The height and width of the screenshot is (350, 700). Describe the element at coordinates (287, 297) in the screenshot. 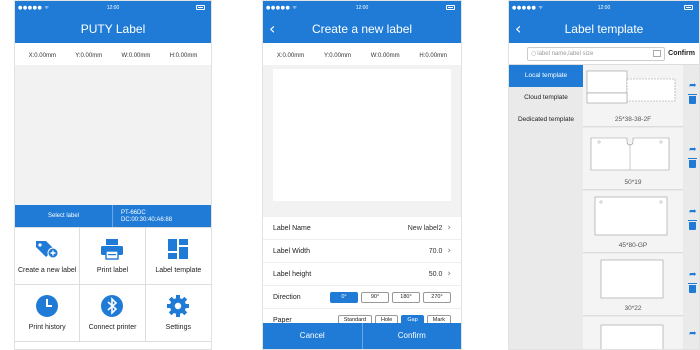

I see `direction-label: Direction` at that location.